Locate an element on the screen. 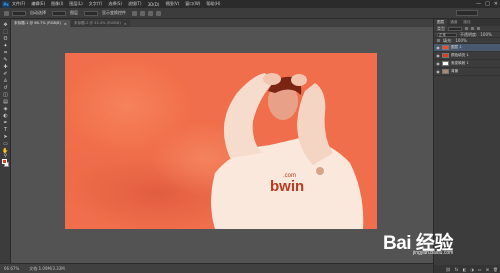  layer-name: 颜色填充 1 is located at coordinates (460, 55).